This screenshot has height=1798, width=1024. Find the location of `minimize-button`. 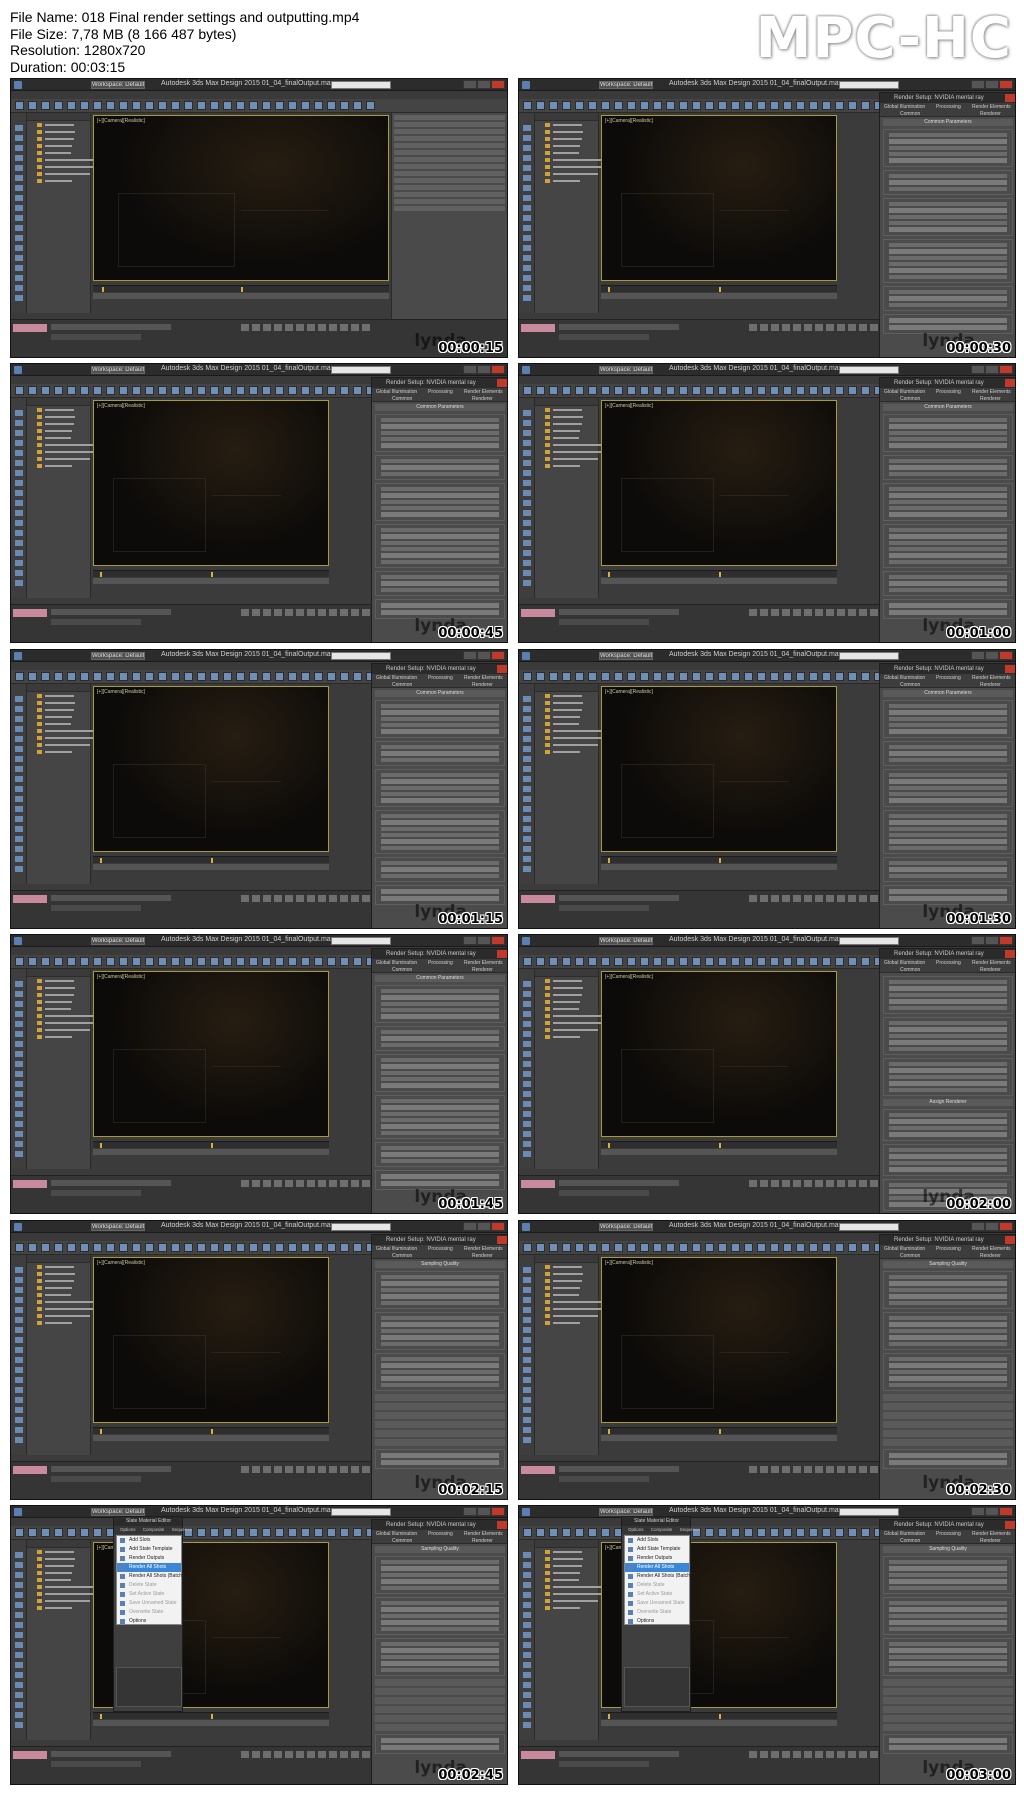

minimize-button is located at coordinates (978, 1511).